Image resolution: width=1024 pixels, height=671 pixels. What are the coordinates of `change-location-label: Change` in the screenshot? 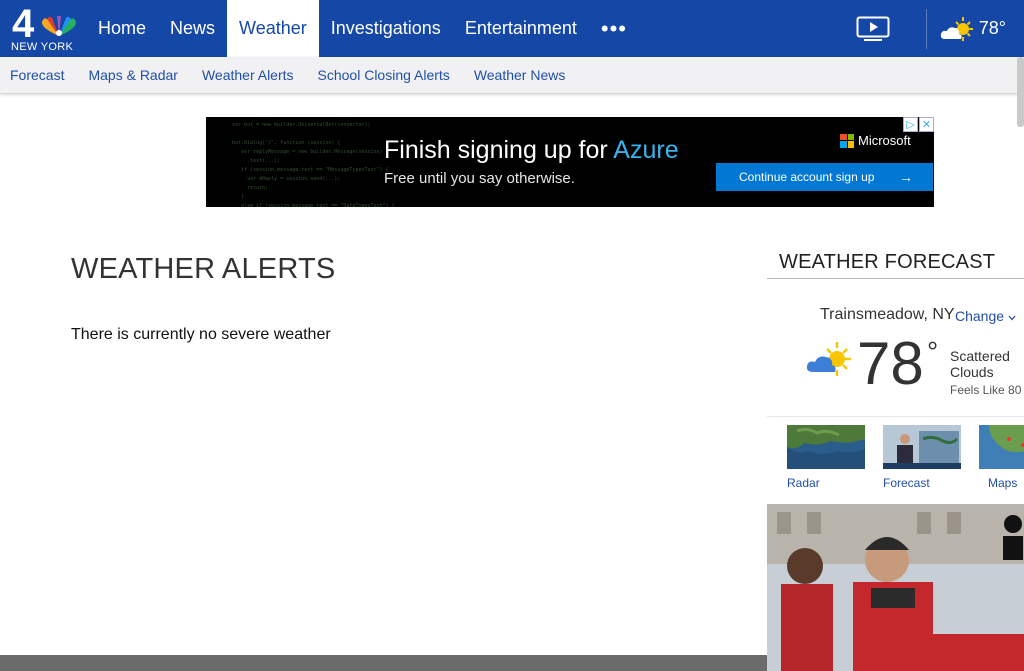 It's located at (980, 316).